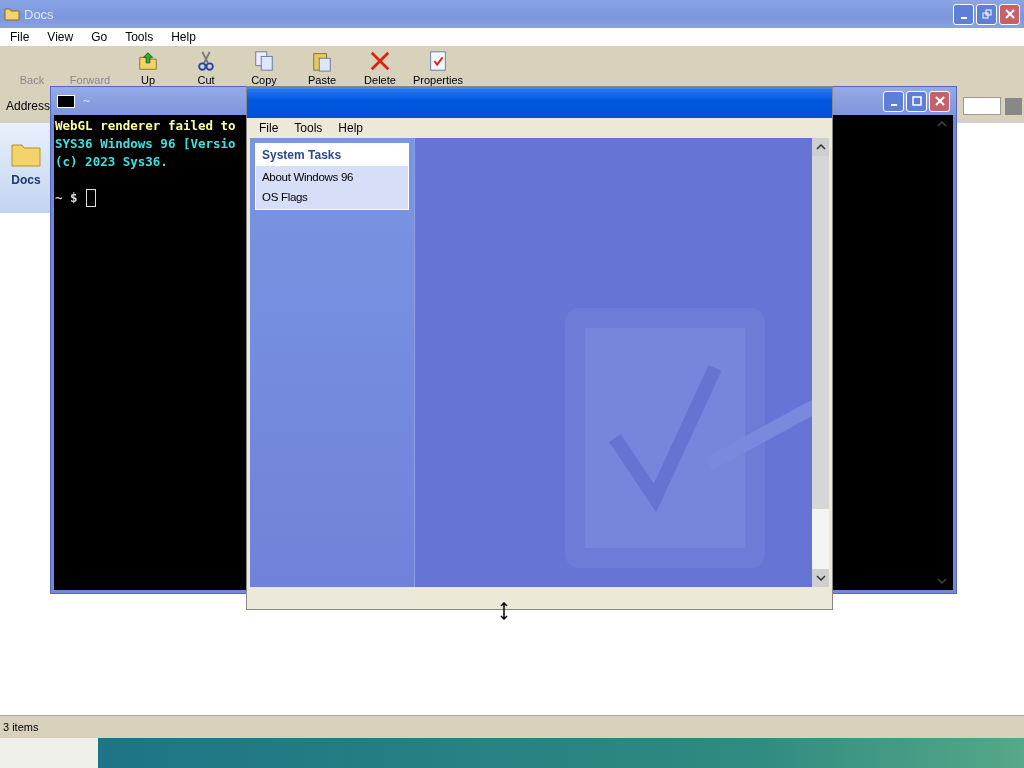  What do you see at coordinates (145, 126) in the screenshot?
I see `terminal-line: WebGL renderer failed to` at bounding box center [145, 126].